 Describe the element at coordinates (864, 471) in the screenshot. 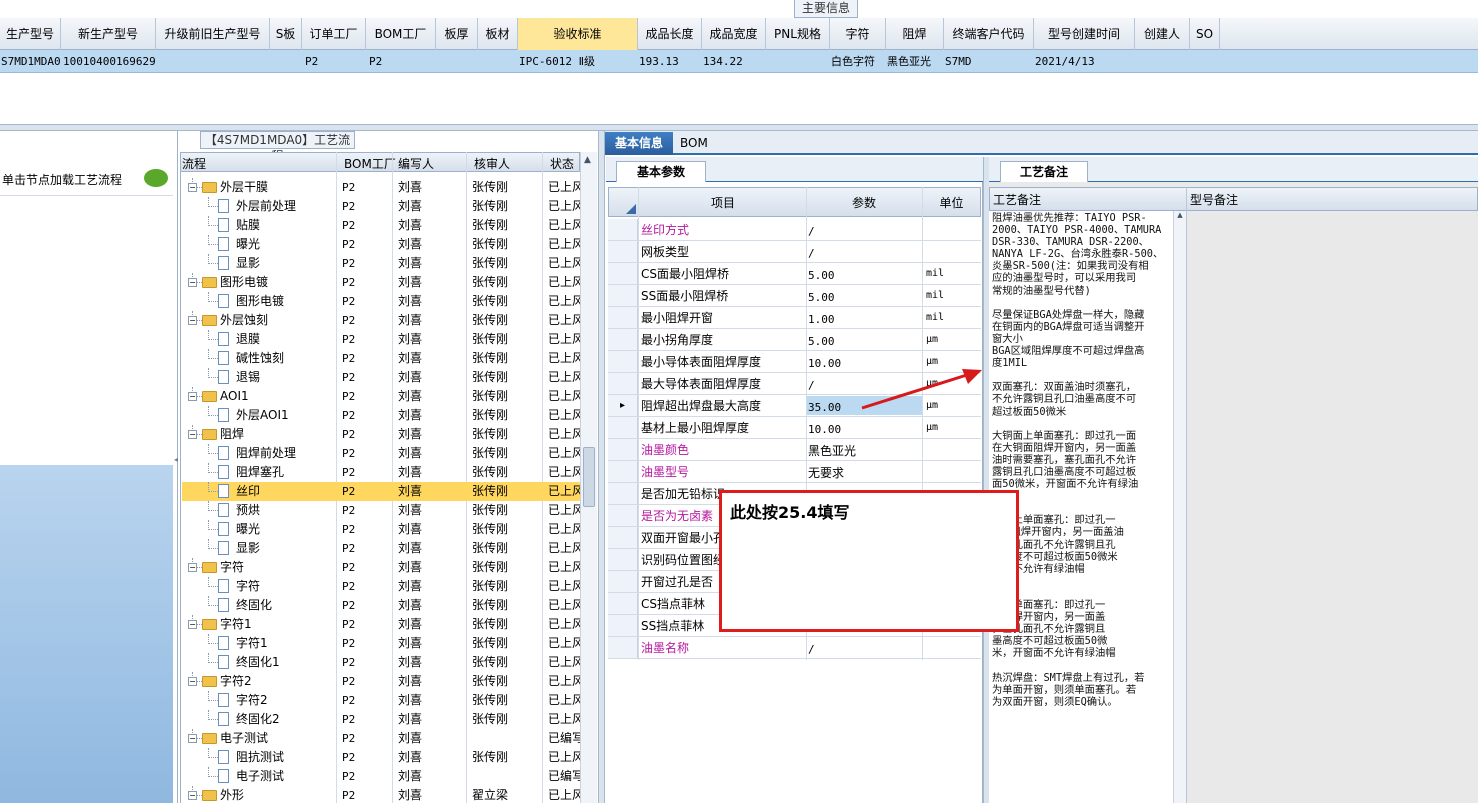

I see `param-value-cell: 无要求` at that location.